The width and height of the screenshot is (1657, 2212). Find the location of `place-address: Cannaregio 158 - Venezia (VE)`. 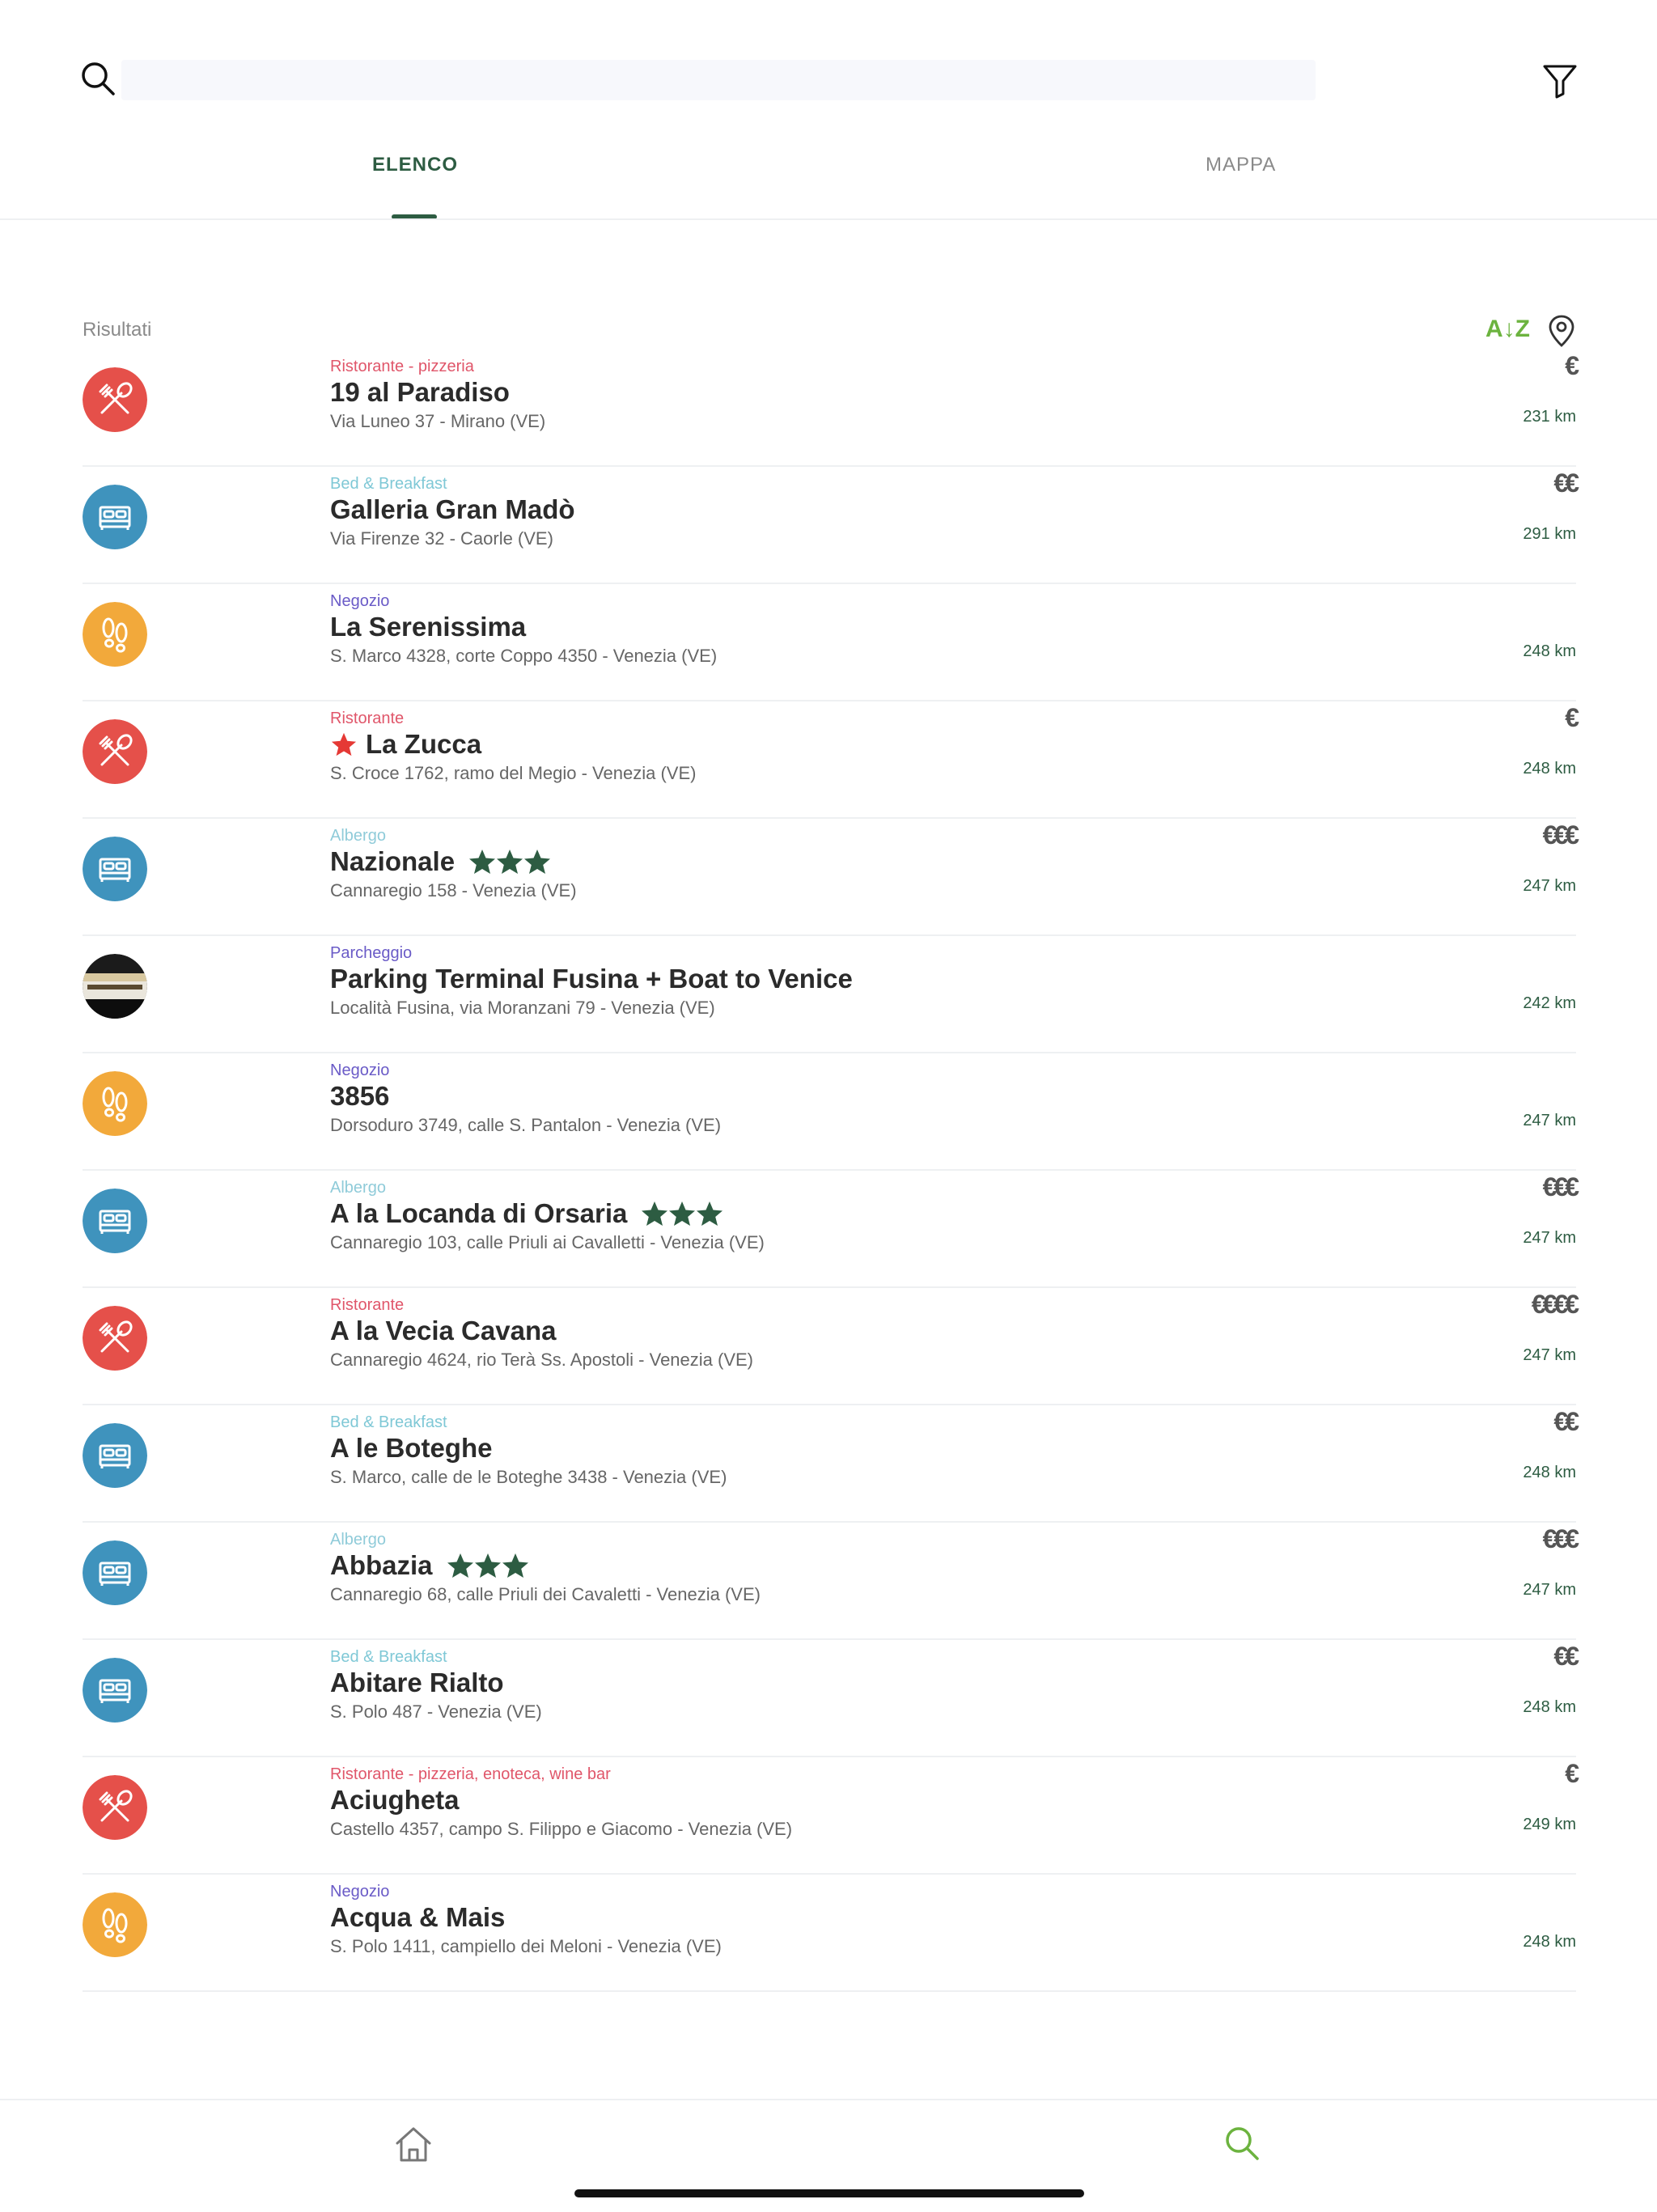

place-address: Cannaregio 158 - Venezia (VE) is located at coordinates (453, 890).